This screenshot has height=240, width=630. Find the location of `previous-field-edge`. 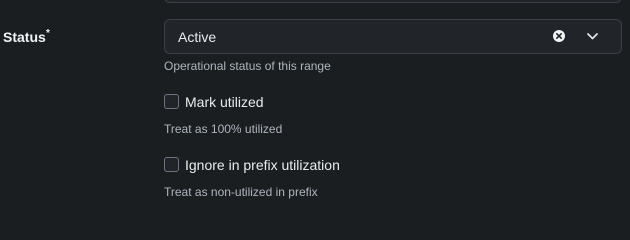

previous-field-edge is located at coordinates (393, 1).